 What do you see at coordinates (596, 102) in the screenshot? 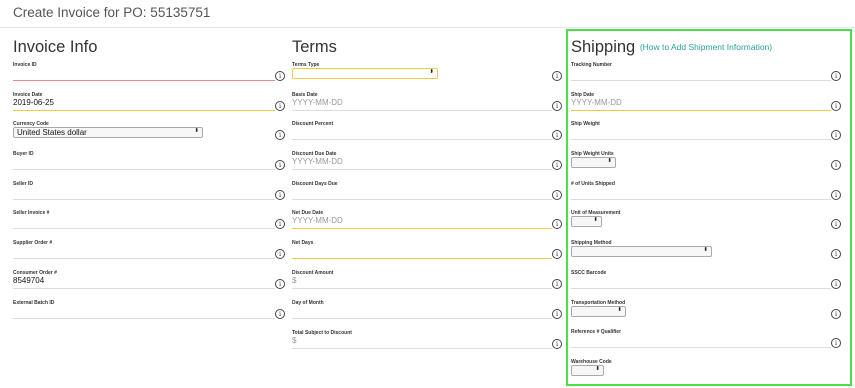
I see `ship-date-input: YYYY-MM-DD` at bounding box center [596, 102].